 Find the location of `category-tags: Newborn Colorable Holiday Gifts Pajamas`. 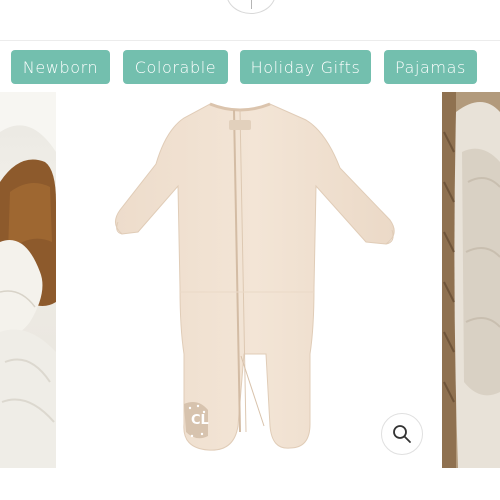

category-tags: Newborn Colorable Holiday Gifts Pajamas is located at coordinates (250, 67).